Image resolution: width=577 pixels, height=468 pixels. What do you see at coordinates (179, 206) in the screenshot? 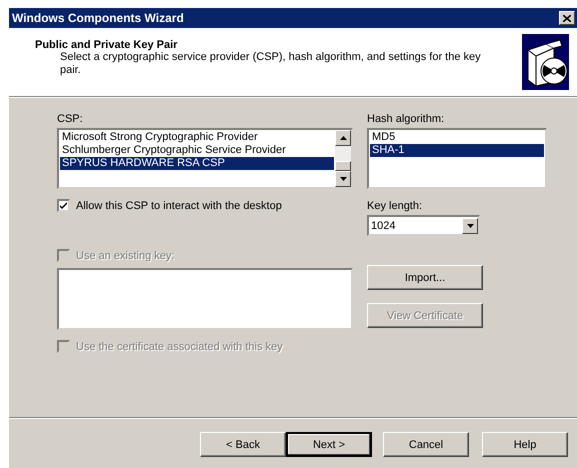
I see `checkbox-label: Allow this CSP to interact with the desktop` at bounding box center [179, 206].